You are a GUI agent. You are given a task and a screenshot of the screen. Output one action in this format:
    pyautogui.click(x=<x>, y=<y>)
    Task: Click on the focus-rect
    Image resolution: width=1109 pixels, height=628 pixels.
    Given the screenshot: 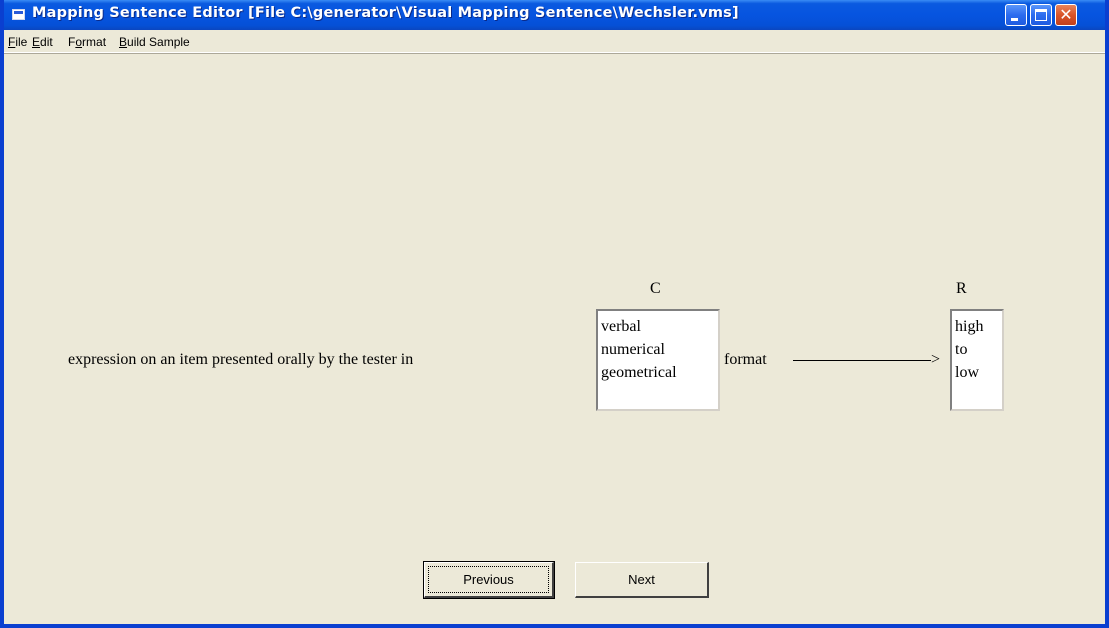 What is the action you would take?
    pyautogui.click(x=488, y=579)
    